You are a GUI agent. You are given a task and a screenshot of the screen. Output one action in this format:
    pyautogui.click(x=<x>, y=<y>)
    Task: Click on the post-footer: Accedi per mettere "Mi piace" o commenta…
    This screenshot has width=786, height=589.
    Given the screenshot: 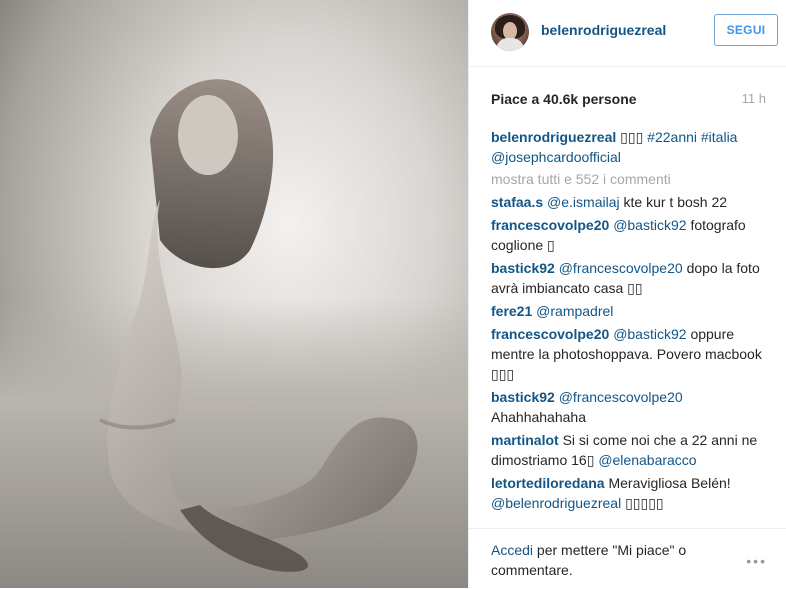 What is the action you would take?
    pyautogui.click(x=627, y=558)
    